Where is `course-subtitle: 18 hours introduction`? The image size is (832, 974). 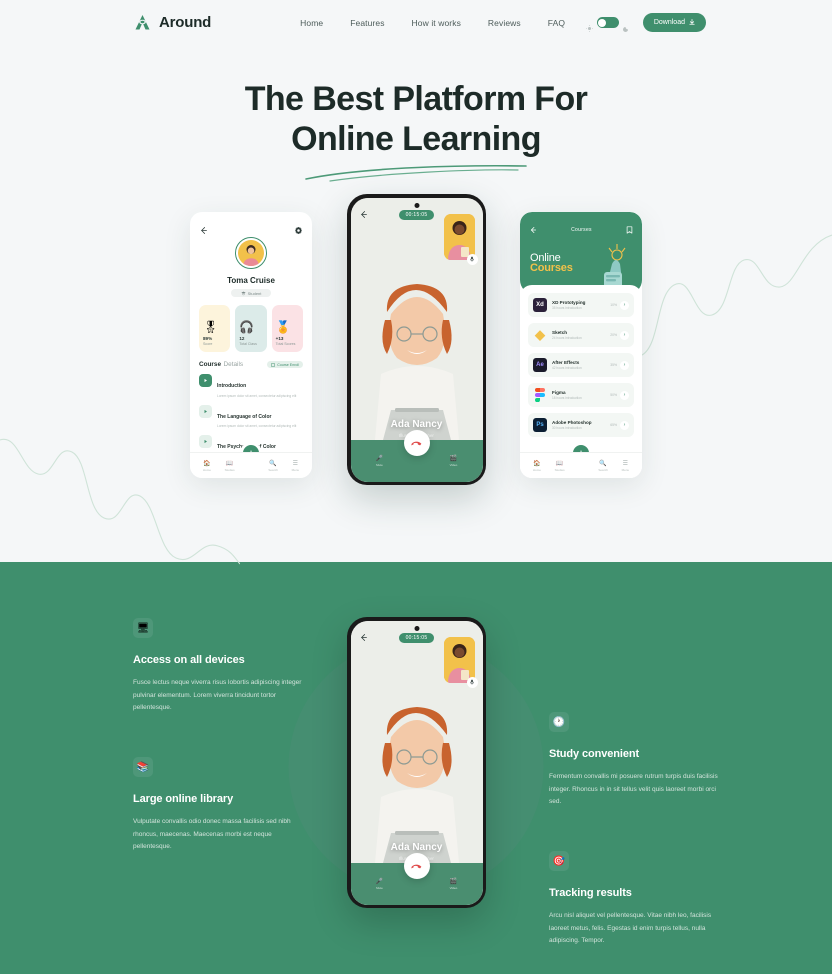
course-subtitle: 18 hours introduction is located at coordinates (567, 398).